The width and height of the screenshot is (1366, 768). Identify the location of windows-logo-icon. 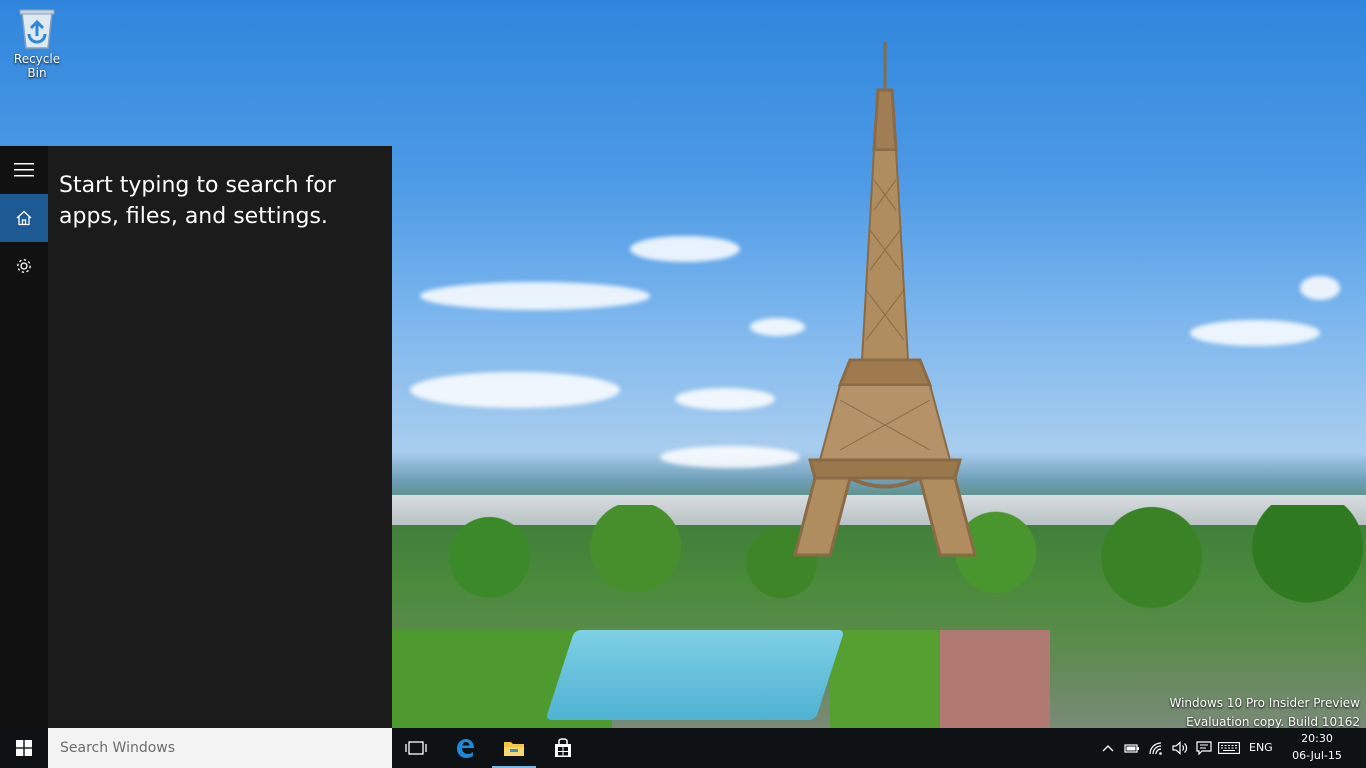
(24, 748).